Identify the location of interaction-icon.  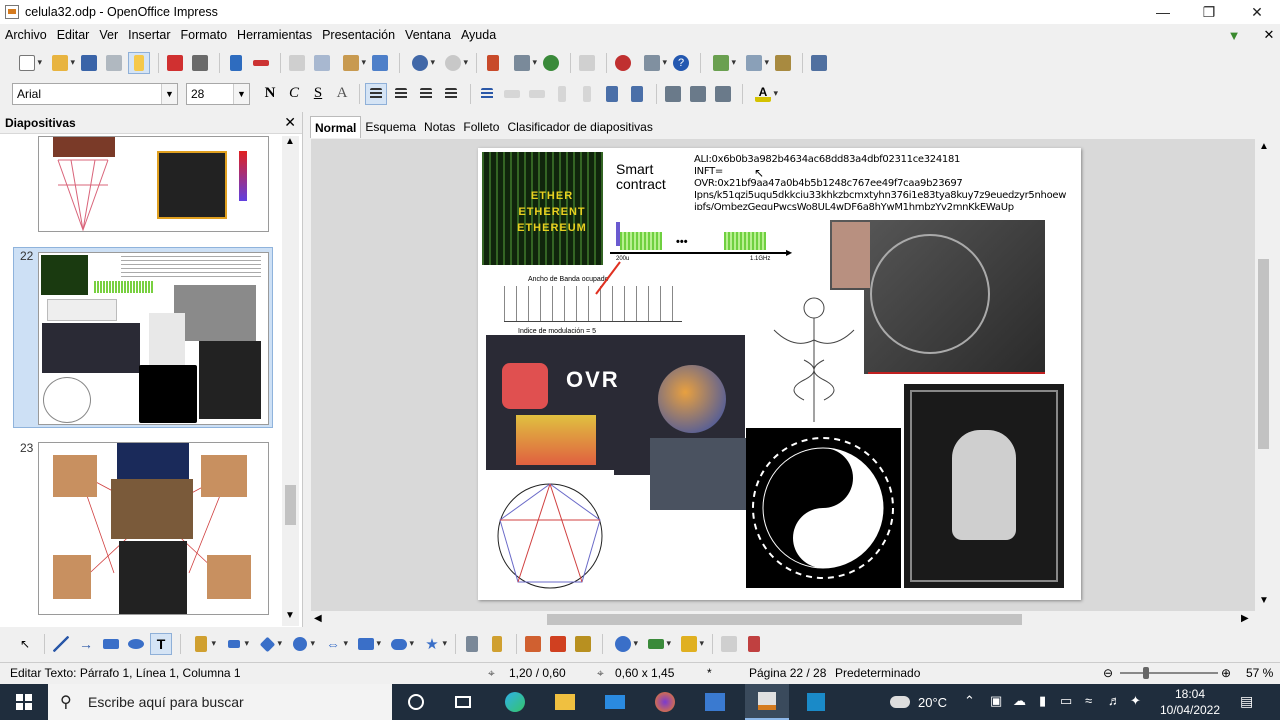
(754, 644).